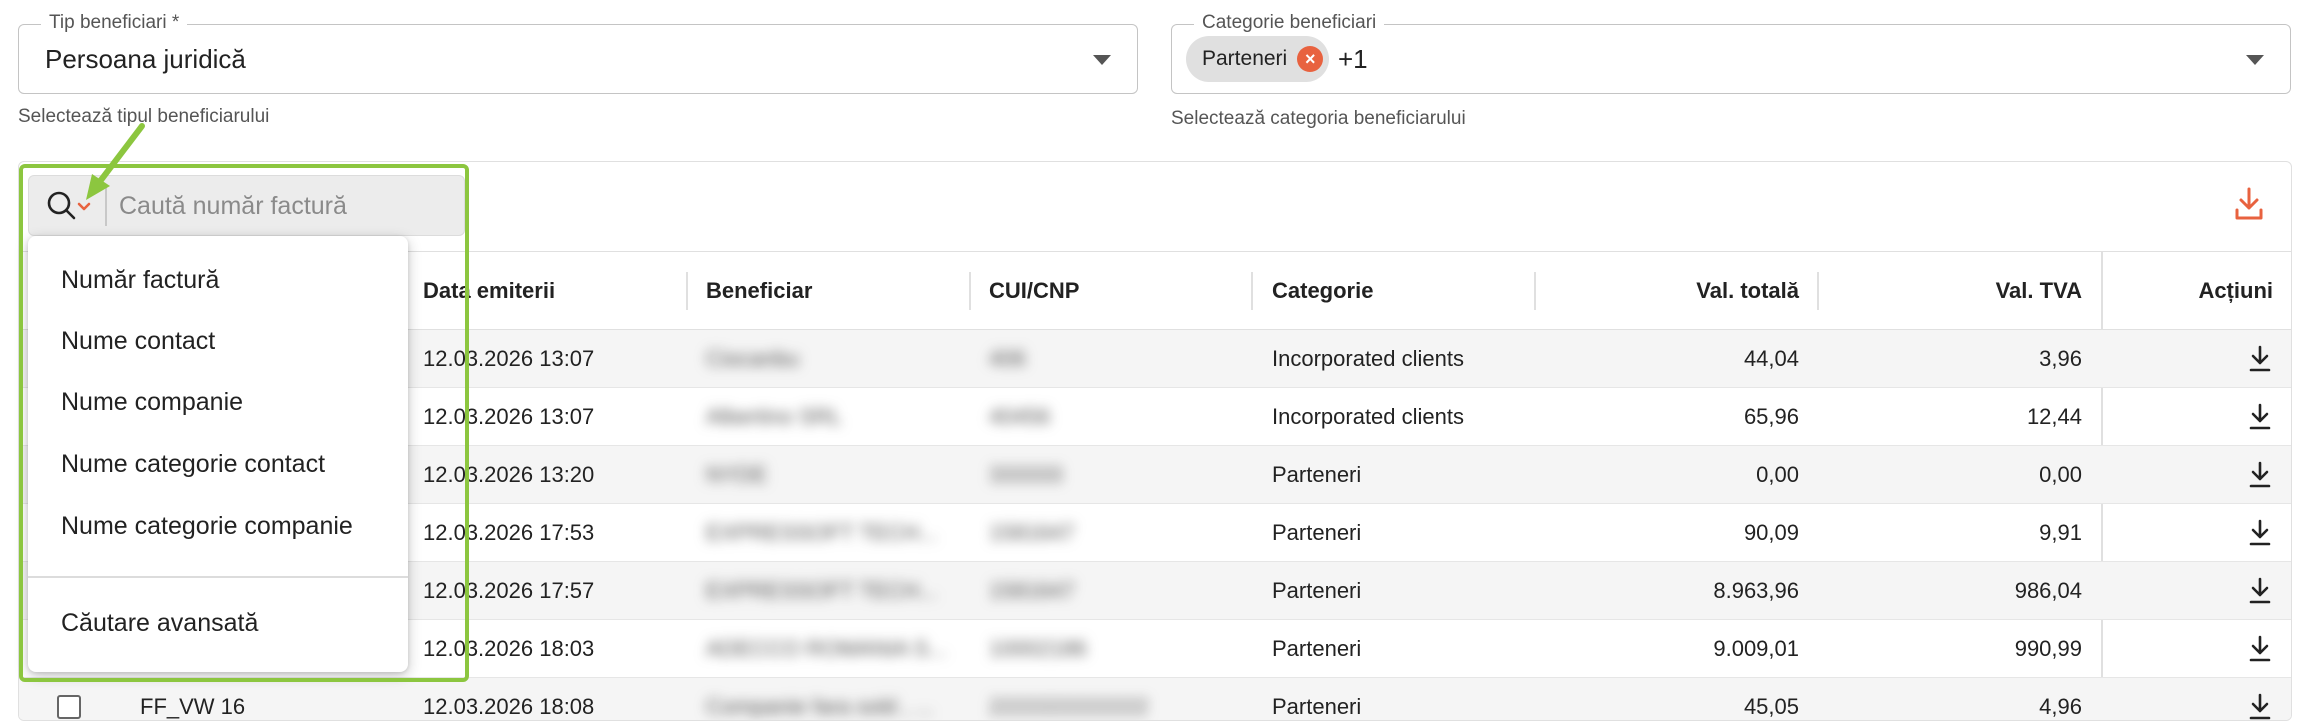  Describe the element at coordinates (1955, 290) in the screenshot. I see `column-header-tva: Val. TVA` at that location.